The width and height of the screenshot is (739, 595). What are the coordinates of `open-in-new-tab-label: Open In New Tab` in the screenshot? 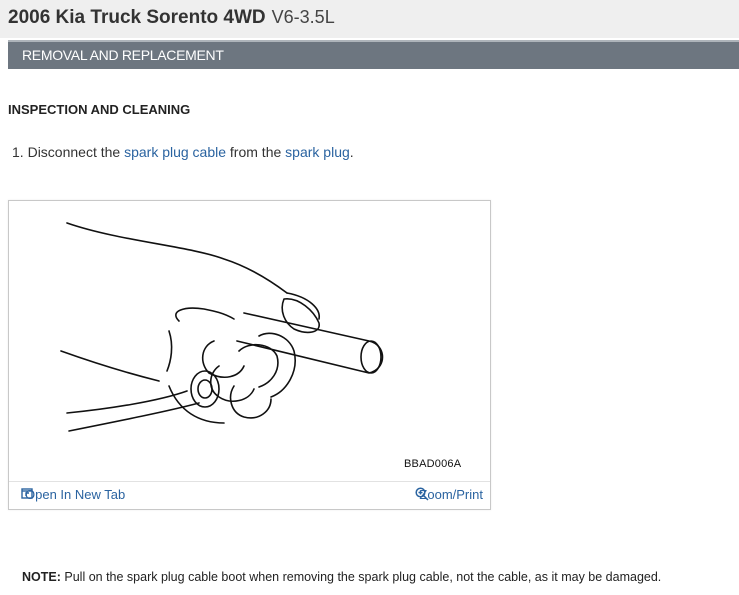 It's located at (75, 494).